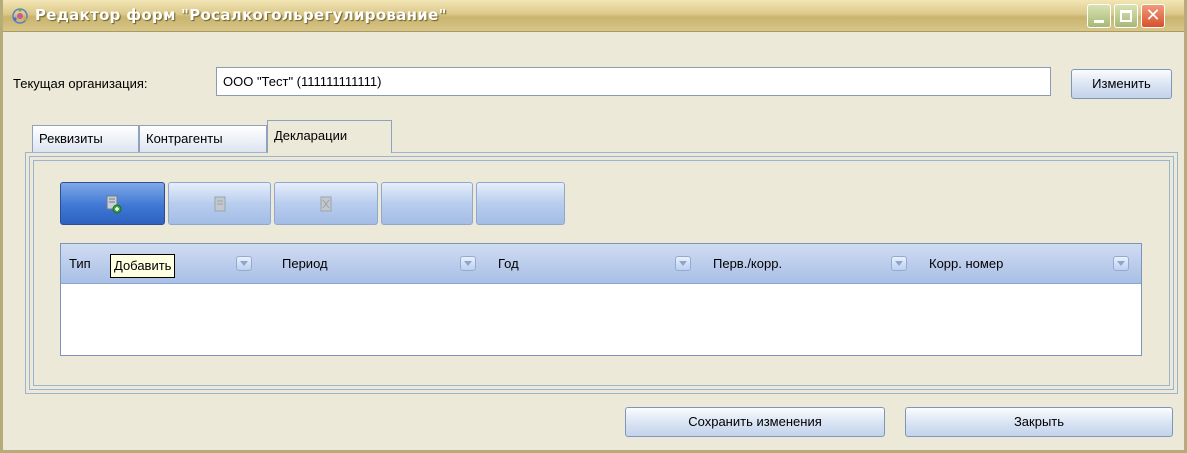 Image resolution: width=1187 pixels, height=453 pixels. I want to click on minimize-button, so click(1099, 16).